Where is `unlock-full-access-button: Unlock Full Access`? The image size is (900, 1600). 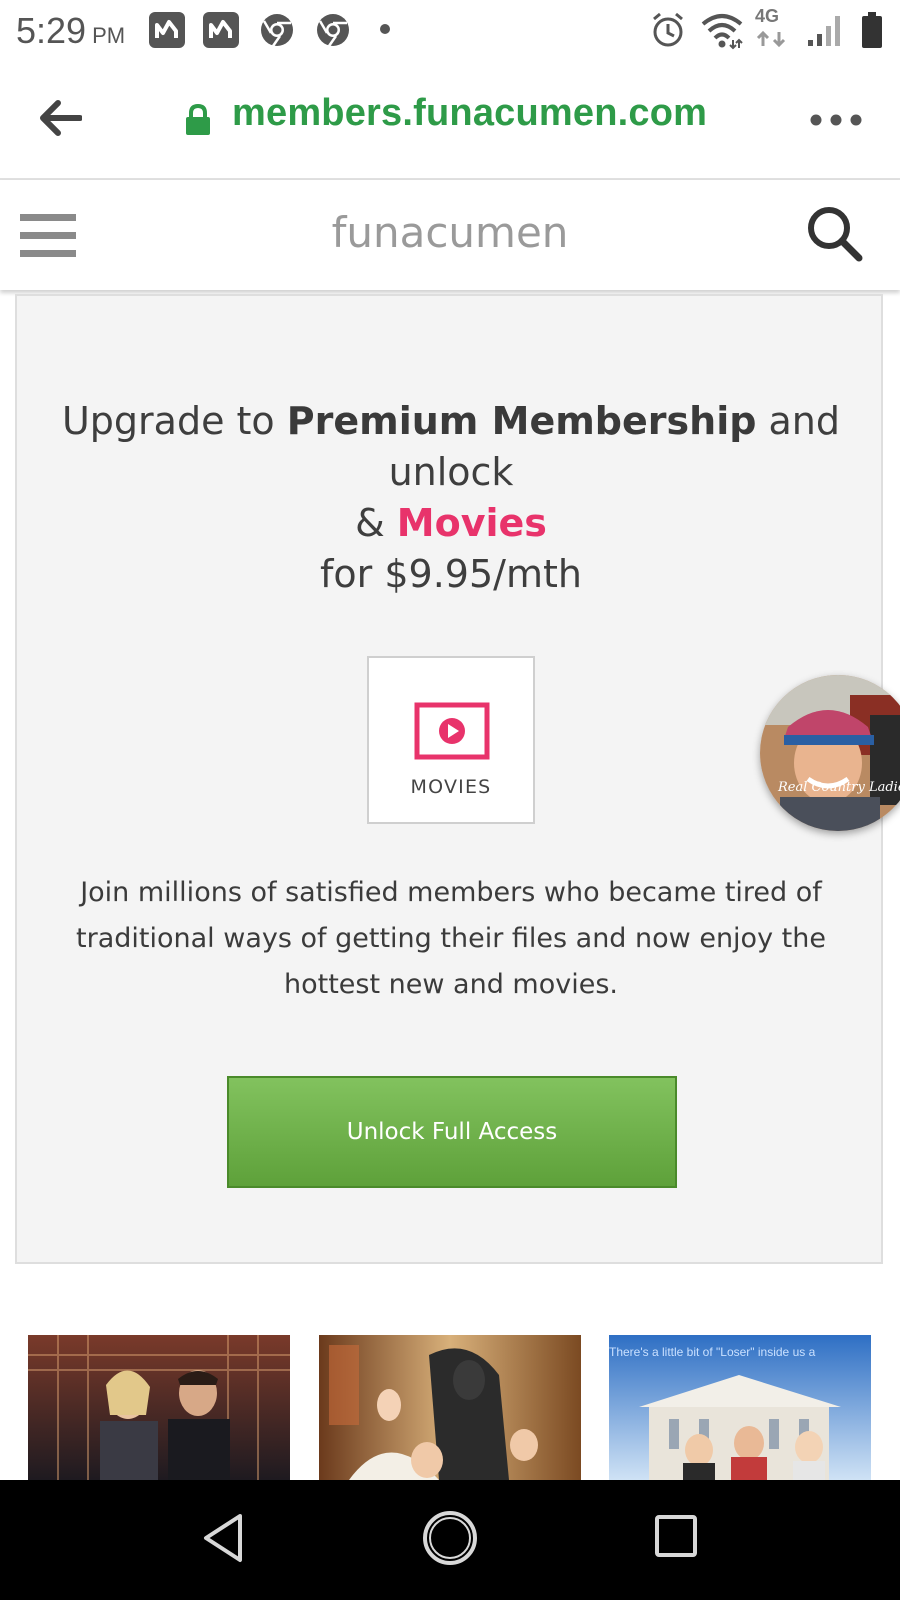 unlock-full-access-button: Unlock Full Access is located at coordinates (452, 1132).